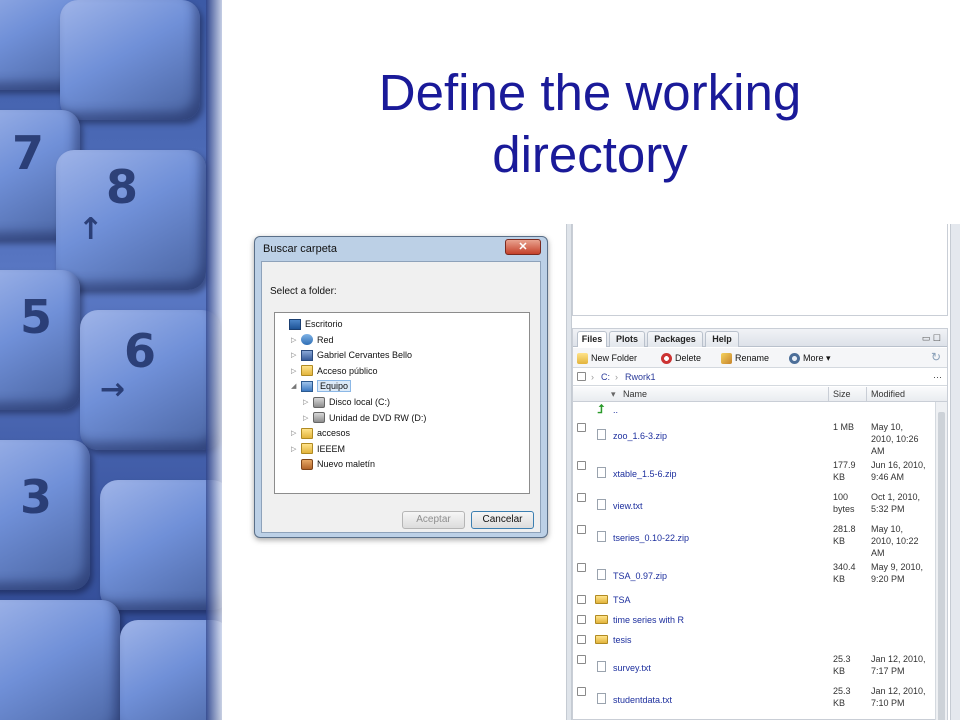 The image size is (960, 720). I want to click on breadcrumb-drive: C:, so click(605, 377).